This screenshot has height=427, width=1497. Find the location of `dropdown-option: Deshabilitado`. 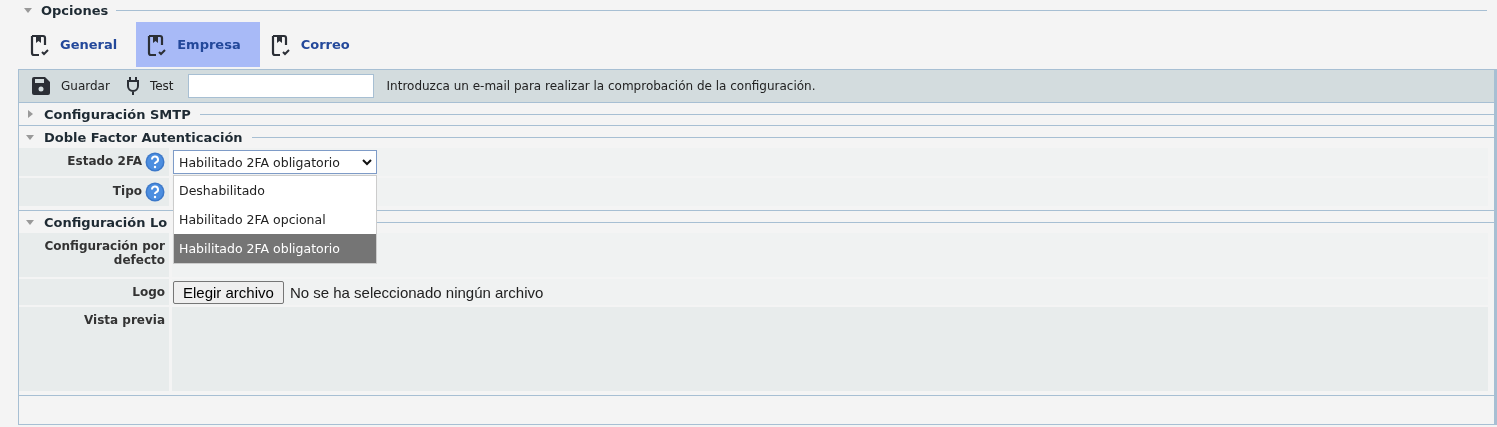

dropdown-option: Deshabilitado is located at coordinates (275, 190).